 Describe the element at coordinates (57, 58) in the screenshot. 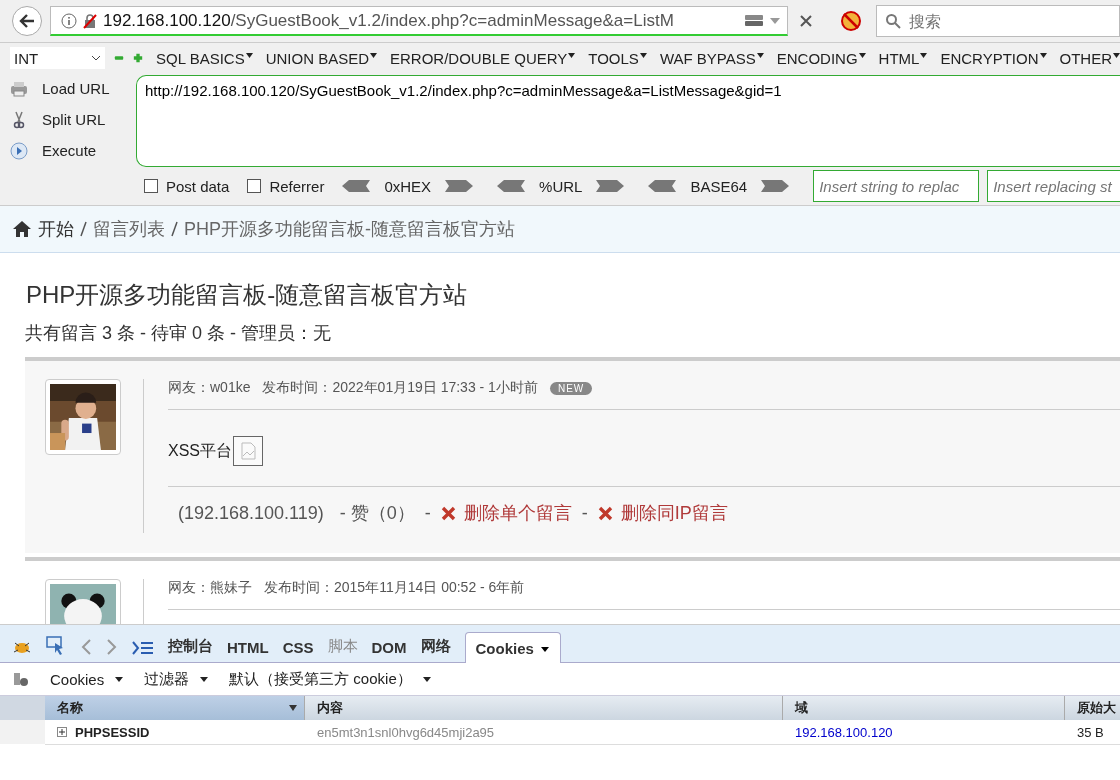

I see `type-select: INT` at that location.